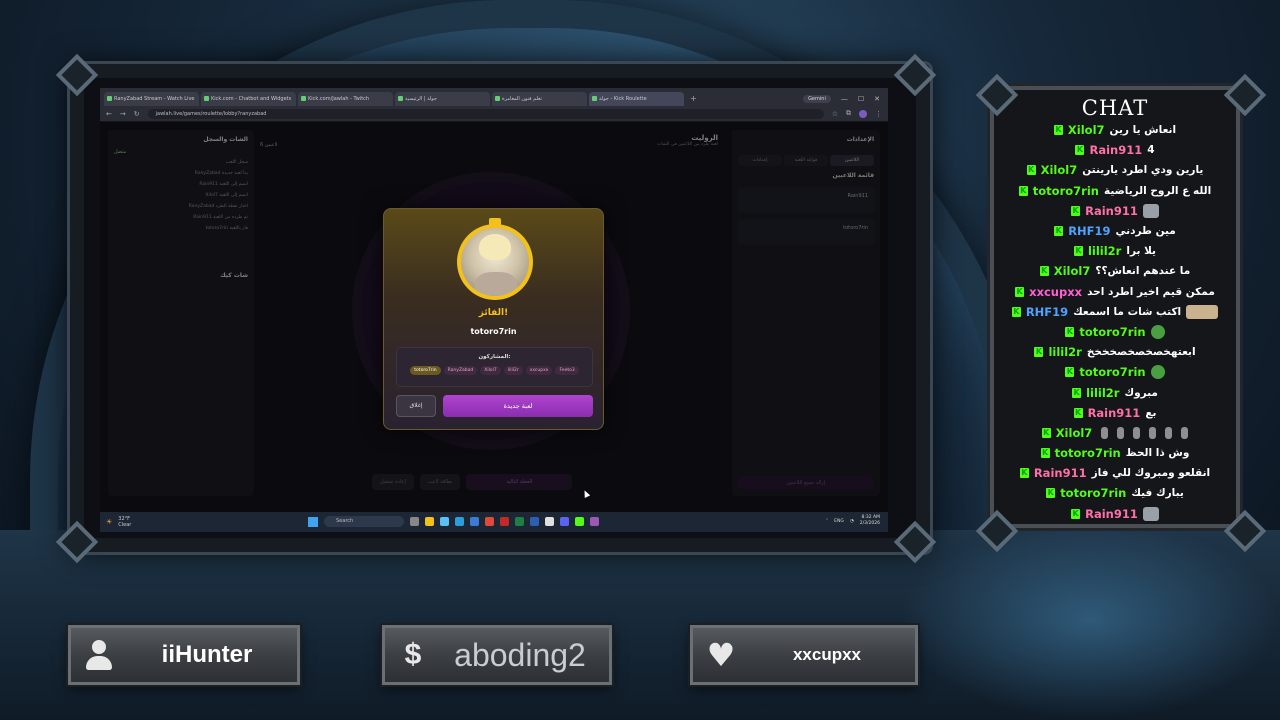  Describe the element at coordinates (579, 521) in the screenshot. I see `kick-app-icon` at that location.